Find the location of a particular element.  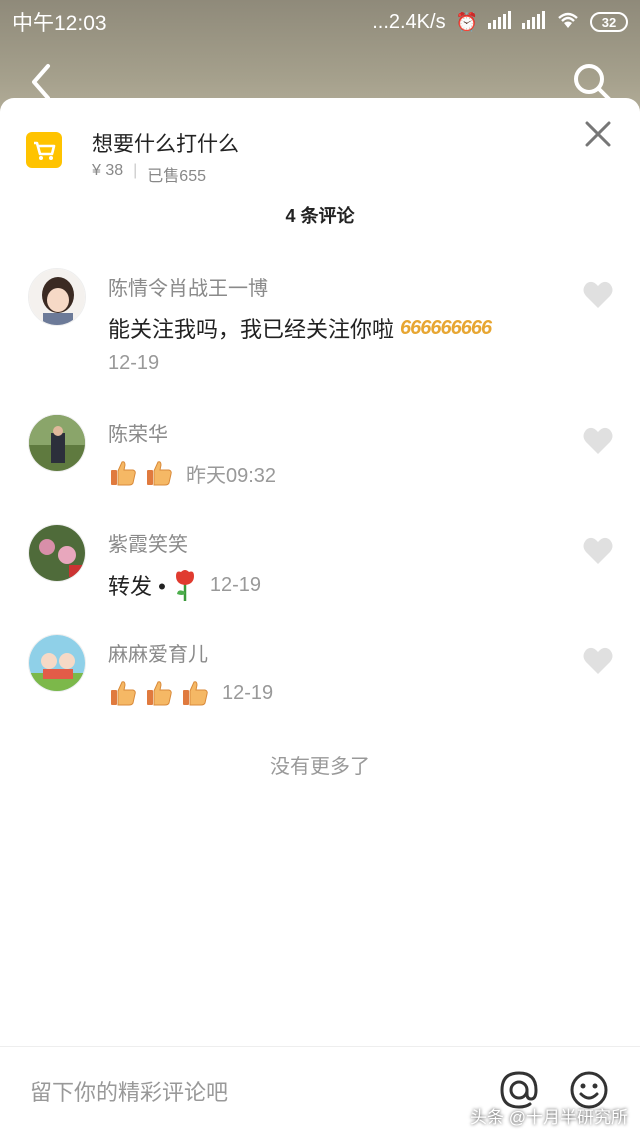

comment-text: 转发 • 12-19 is located at coordinates (184, 585).